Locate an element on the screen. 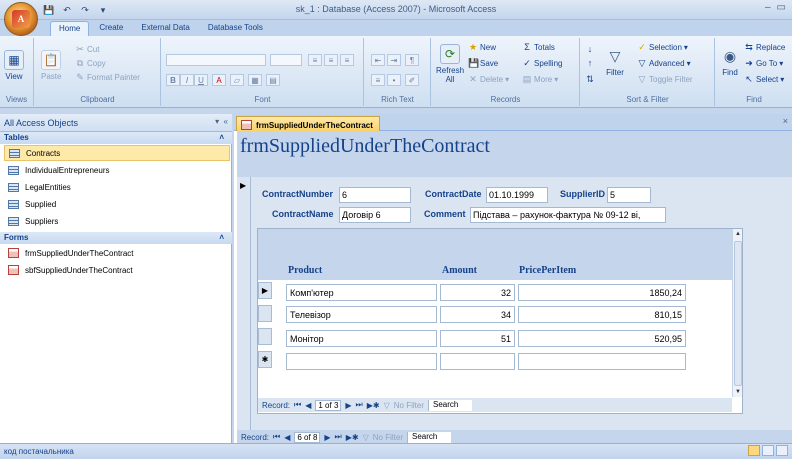 This screenshot has height=459, width=792. contract-date-field: 01.10.1999 is located at coordinates (517, 195).